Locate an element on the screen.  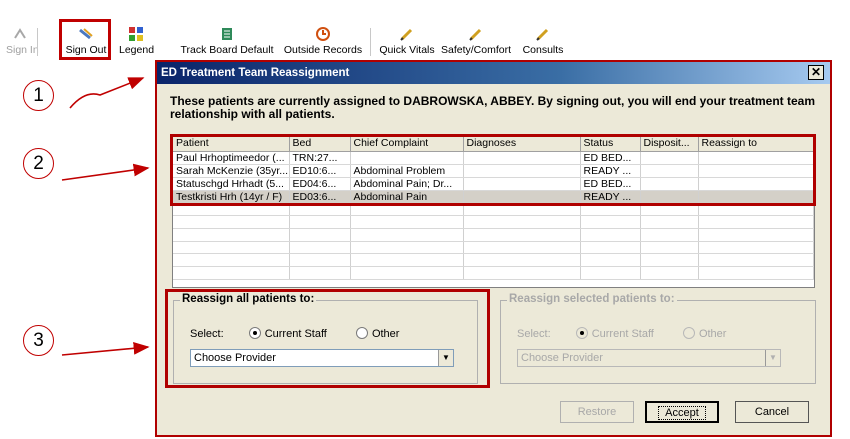
outside-records-label: Outside Records is located at coordinates (323, 50).